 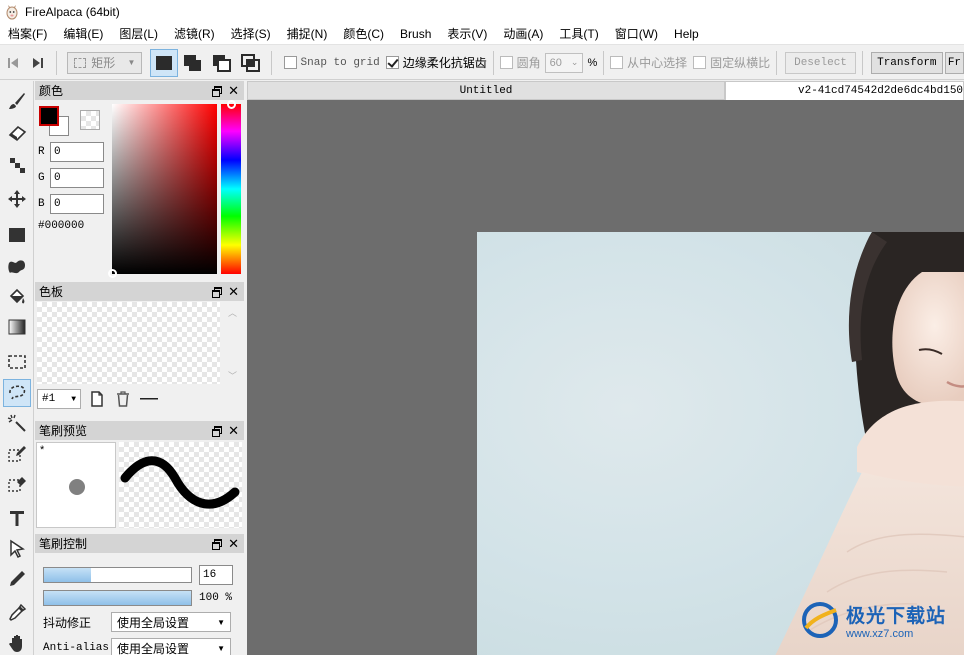 What do you see at coordinates (906, 62) in the screenshot?
I see `transform-button: Transform` at bounding box center [906, 62].